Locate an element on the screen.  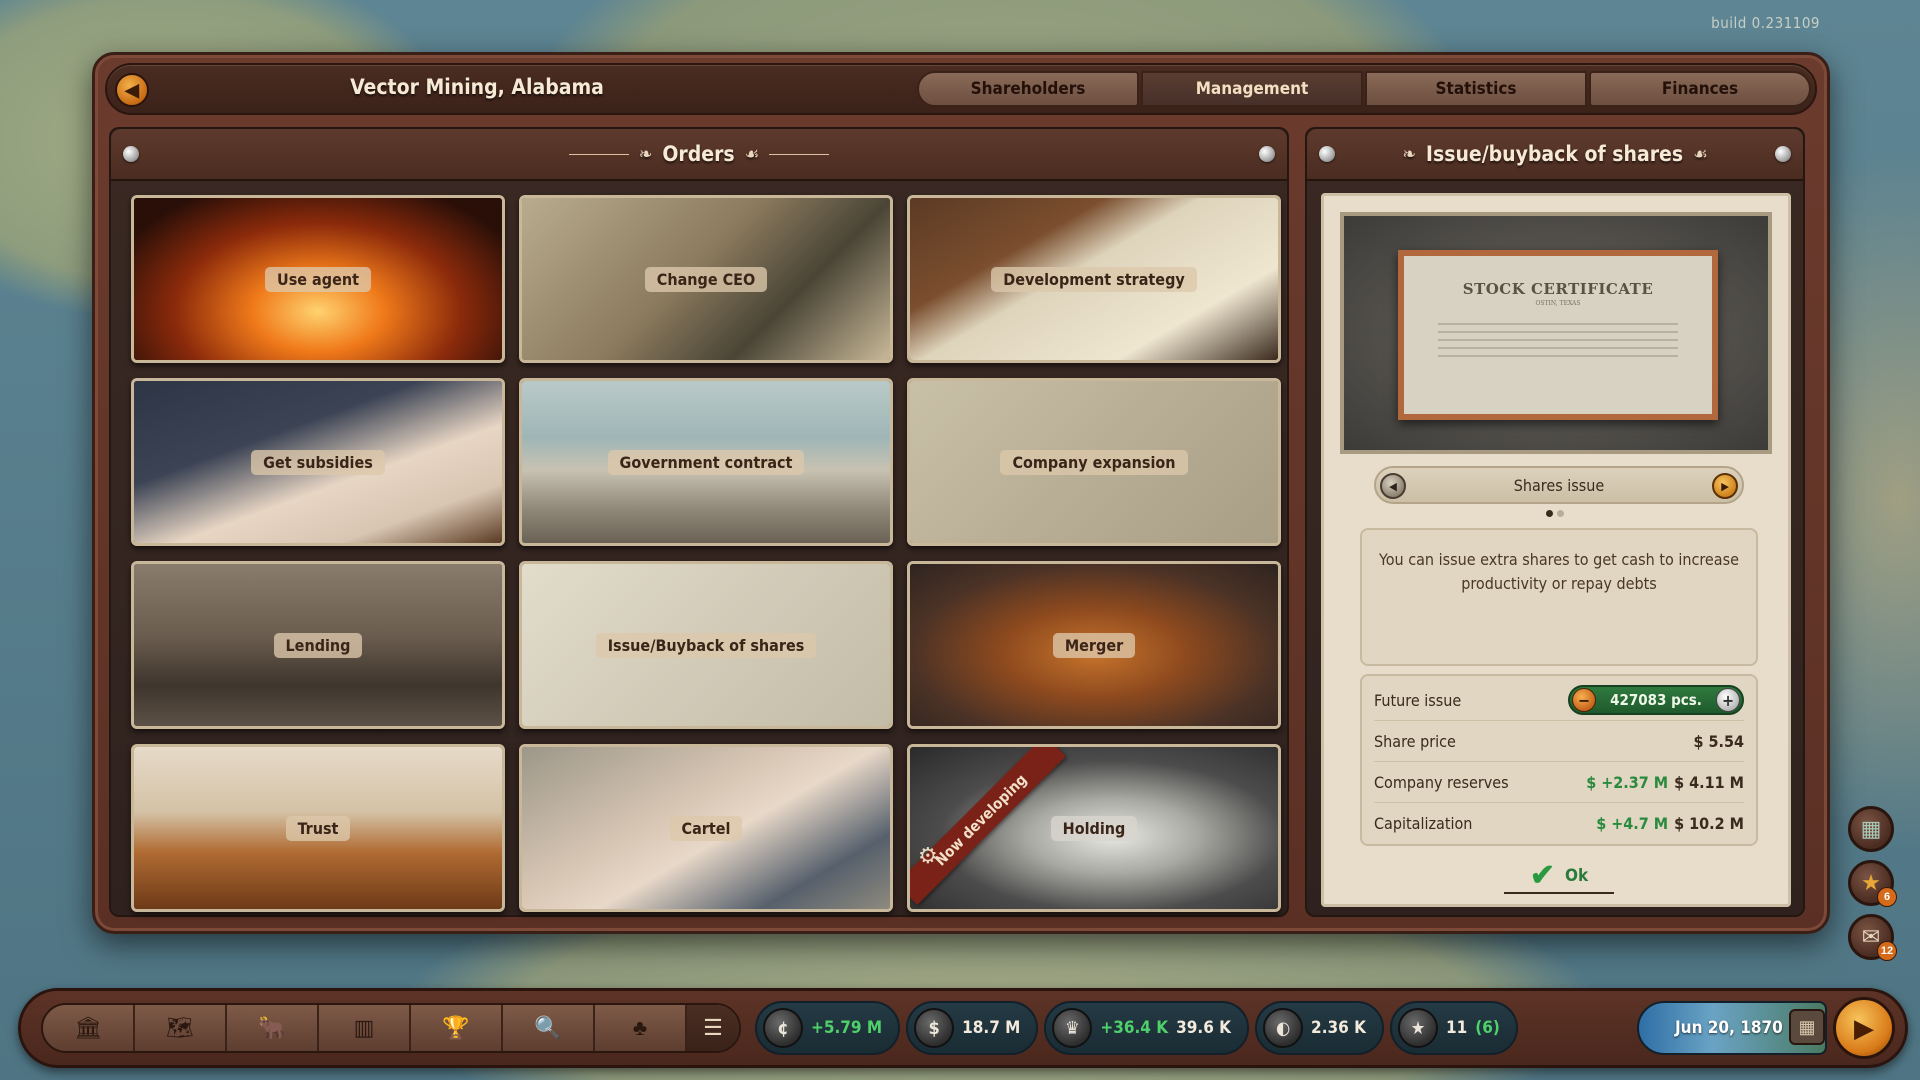
nav-market: 🐂 is located at coordinates (273, 1028).